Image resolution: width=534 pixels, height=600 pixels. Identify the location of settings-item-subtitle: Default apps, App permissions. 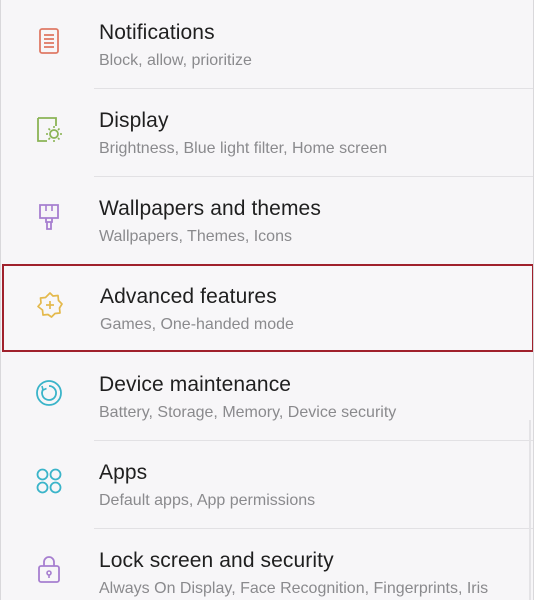
(207, 500).